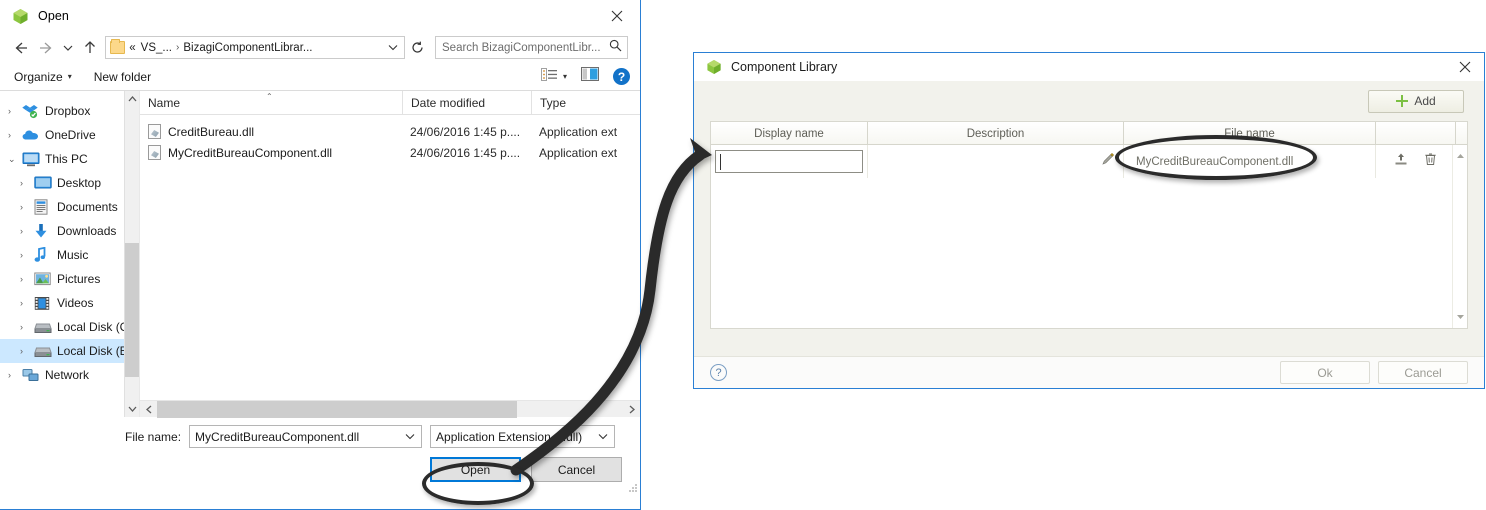 This screenshot has height=510, width=1486. What do you see at coordinates (69, 111) in the screenshot?
I see `tree-item-dropbox: › Dropbox` at bounding box center [69, 111].